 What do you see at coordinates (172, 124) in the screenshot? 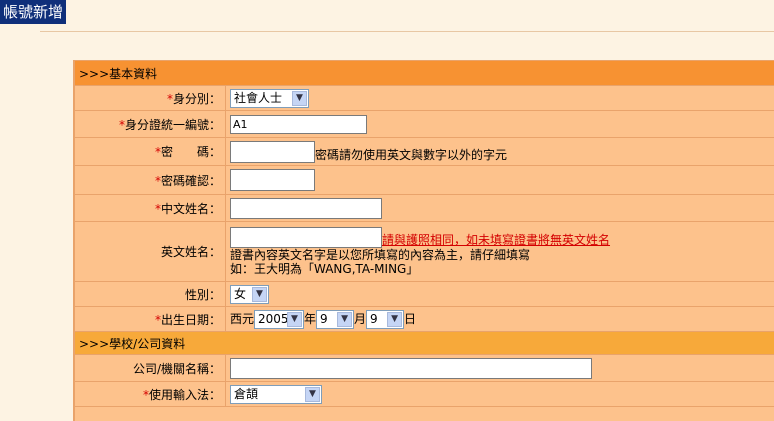
I see `id-number-label: 身分證統一編號：` at bounding box center [172, 124].